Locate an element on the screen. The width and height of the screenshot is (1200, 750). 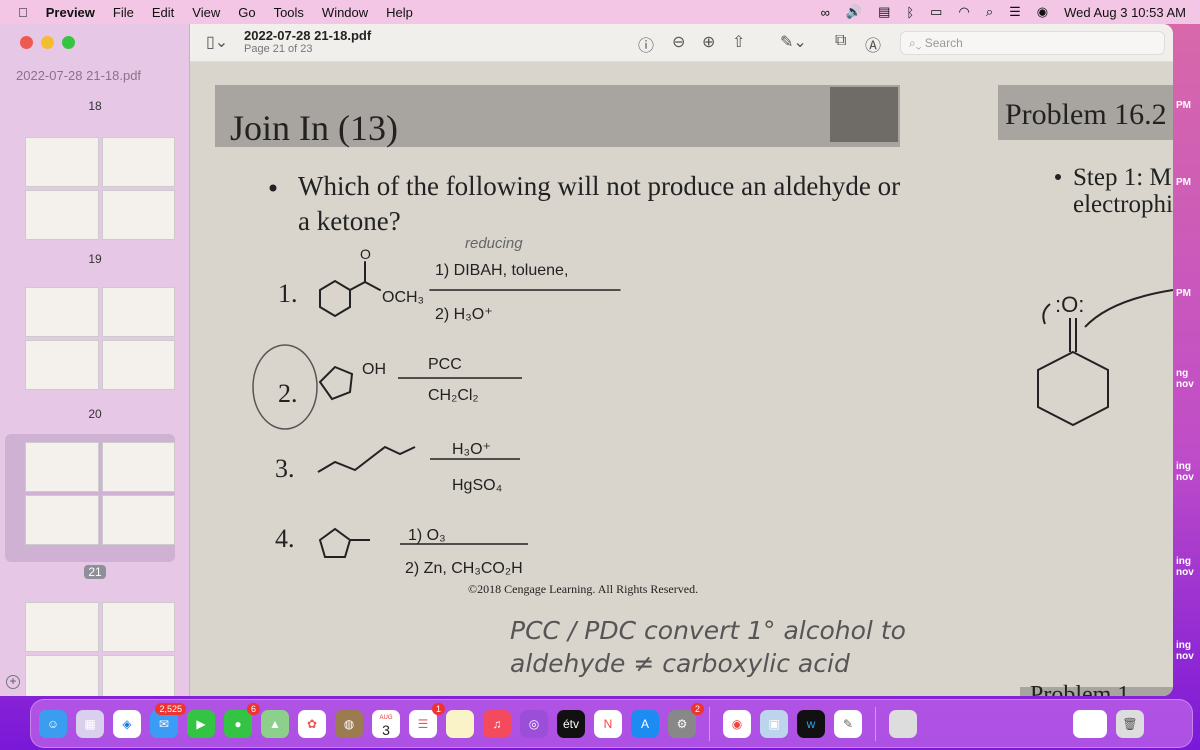
menu-tools: Tools is located at coordinates (289, 12).